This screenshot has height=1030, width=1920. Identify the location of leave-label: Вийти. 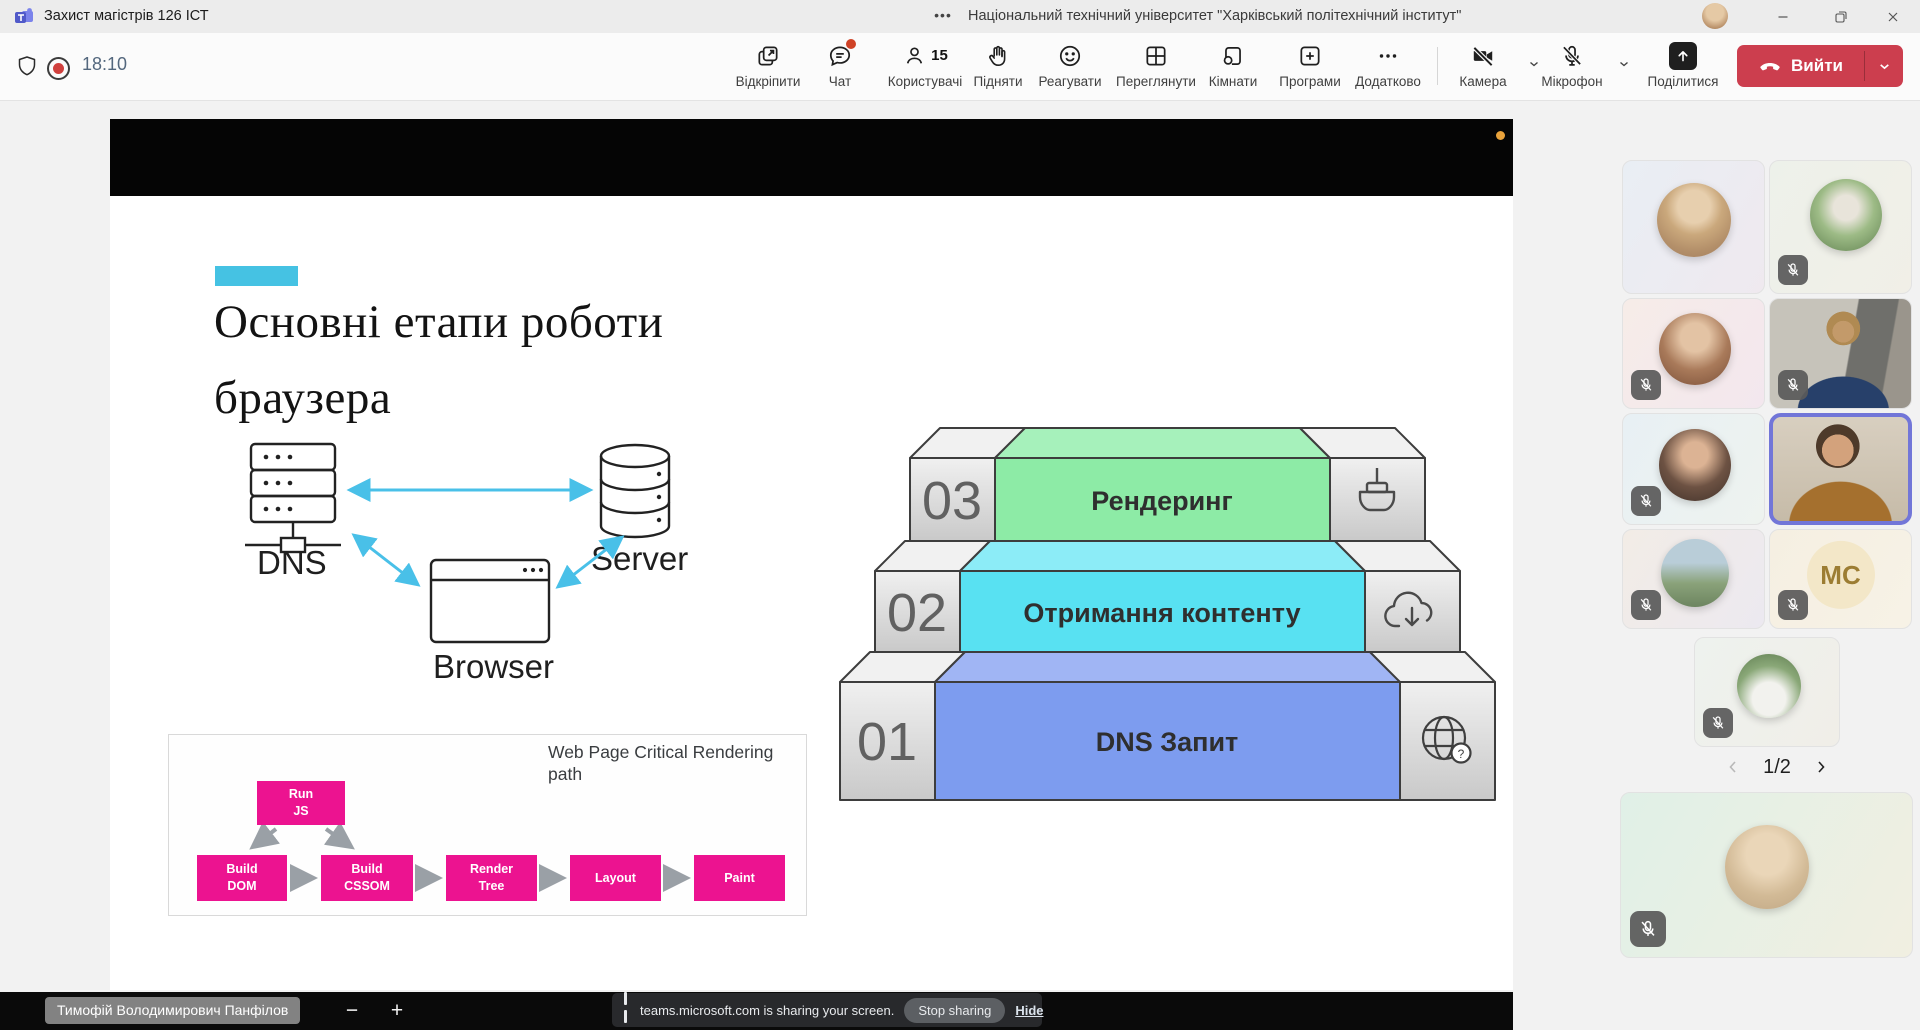
(1817, 65).